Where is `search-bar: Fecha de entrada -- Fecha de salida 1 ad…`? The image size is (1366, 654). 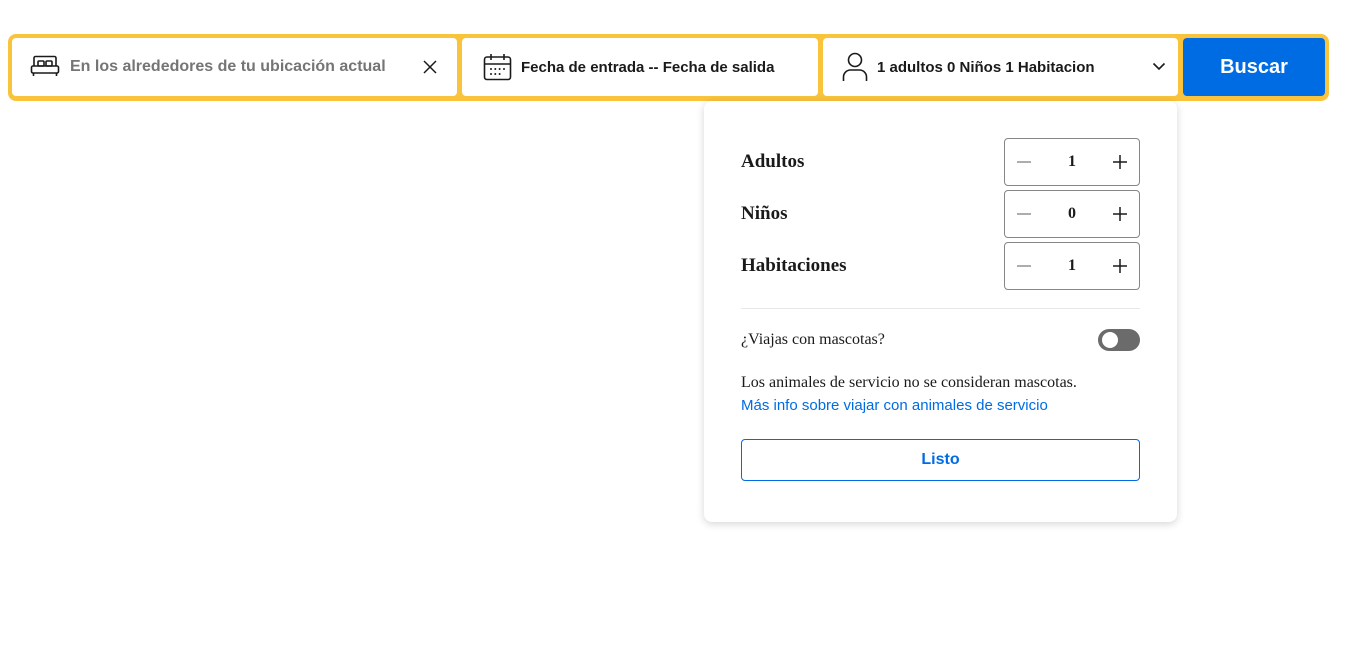
search-bar: Fecha de entrada -- Fecha de salida 1 ad… is located at coordinates (668, 67).